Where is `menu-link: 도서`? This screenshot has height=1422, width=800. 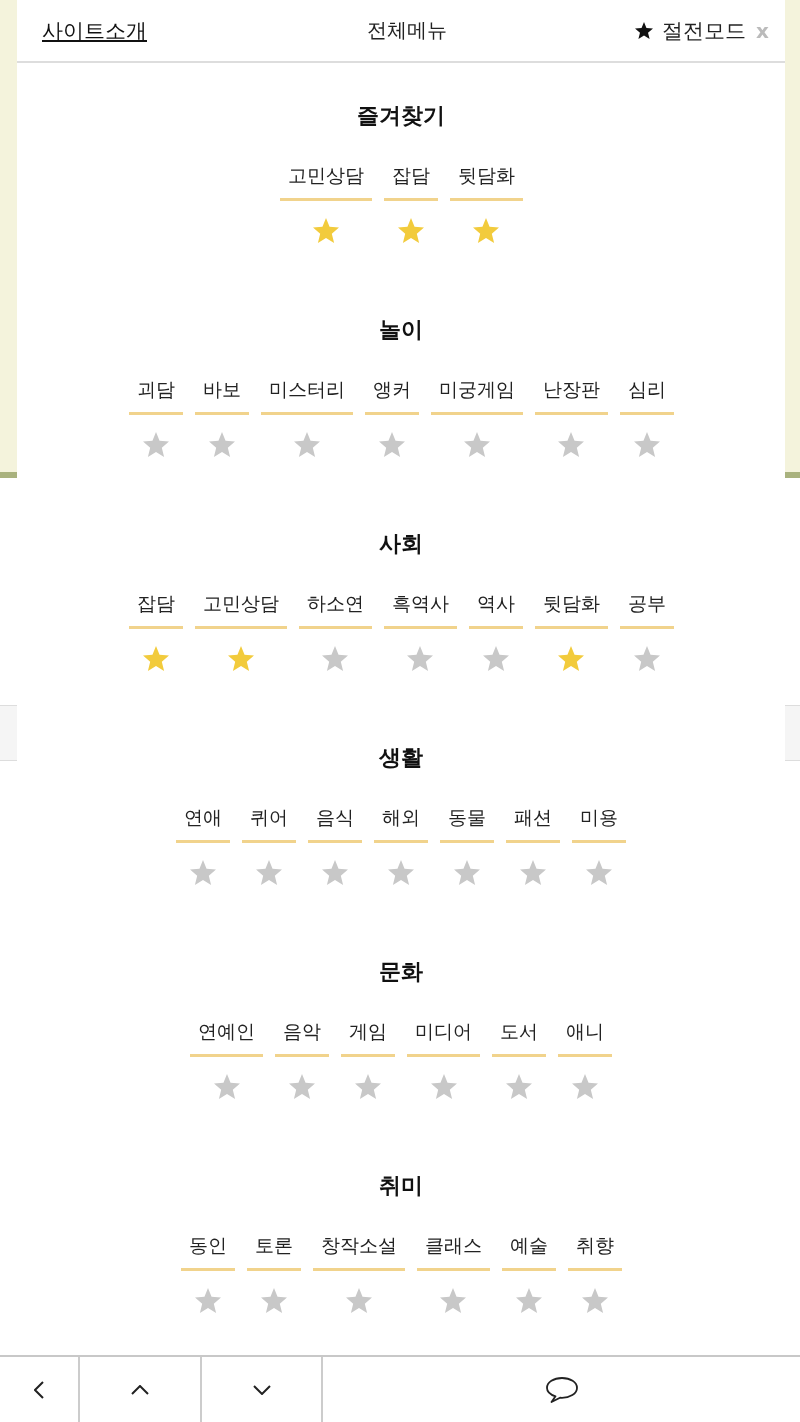
menu-link: 도서 is located at coordinates (519, 1033).